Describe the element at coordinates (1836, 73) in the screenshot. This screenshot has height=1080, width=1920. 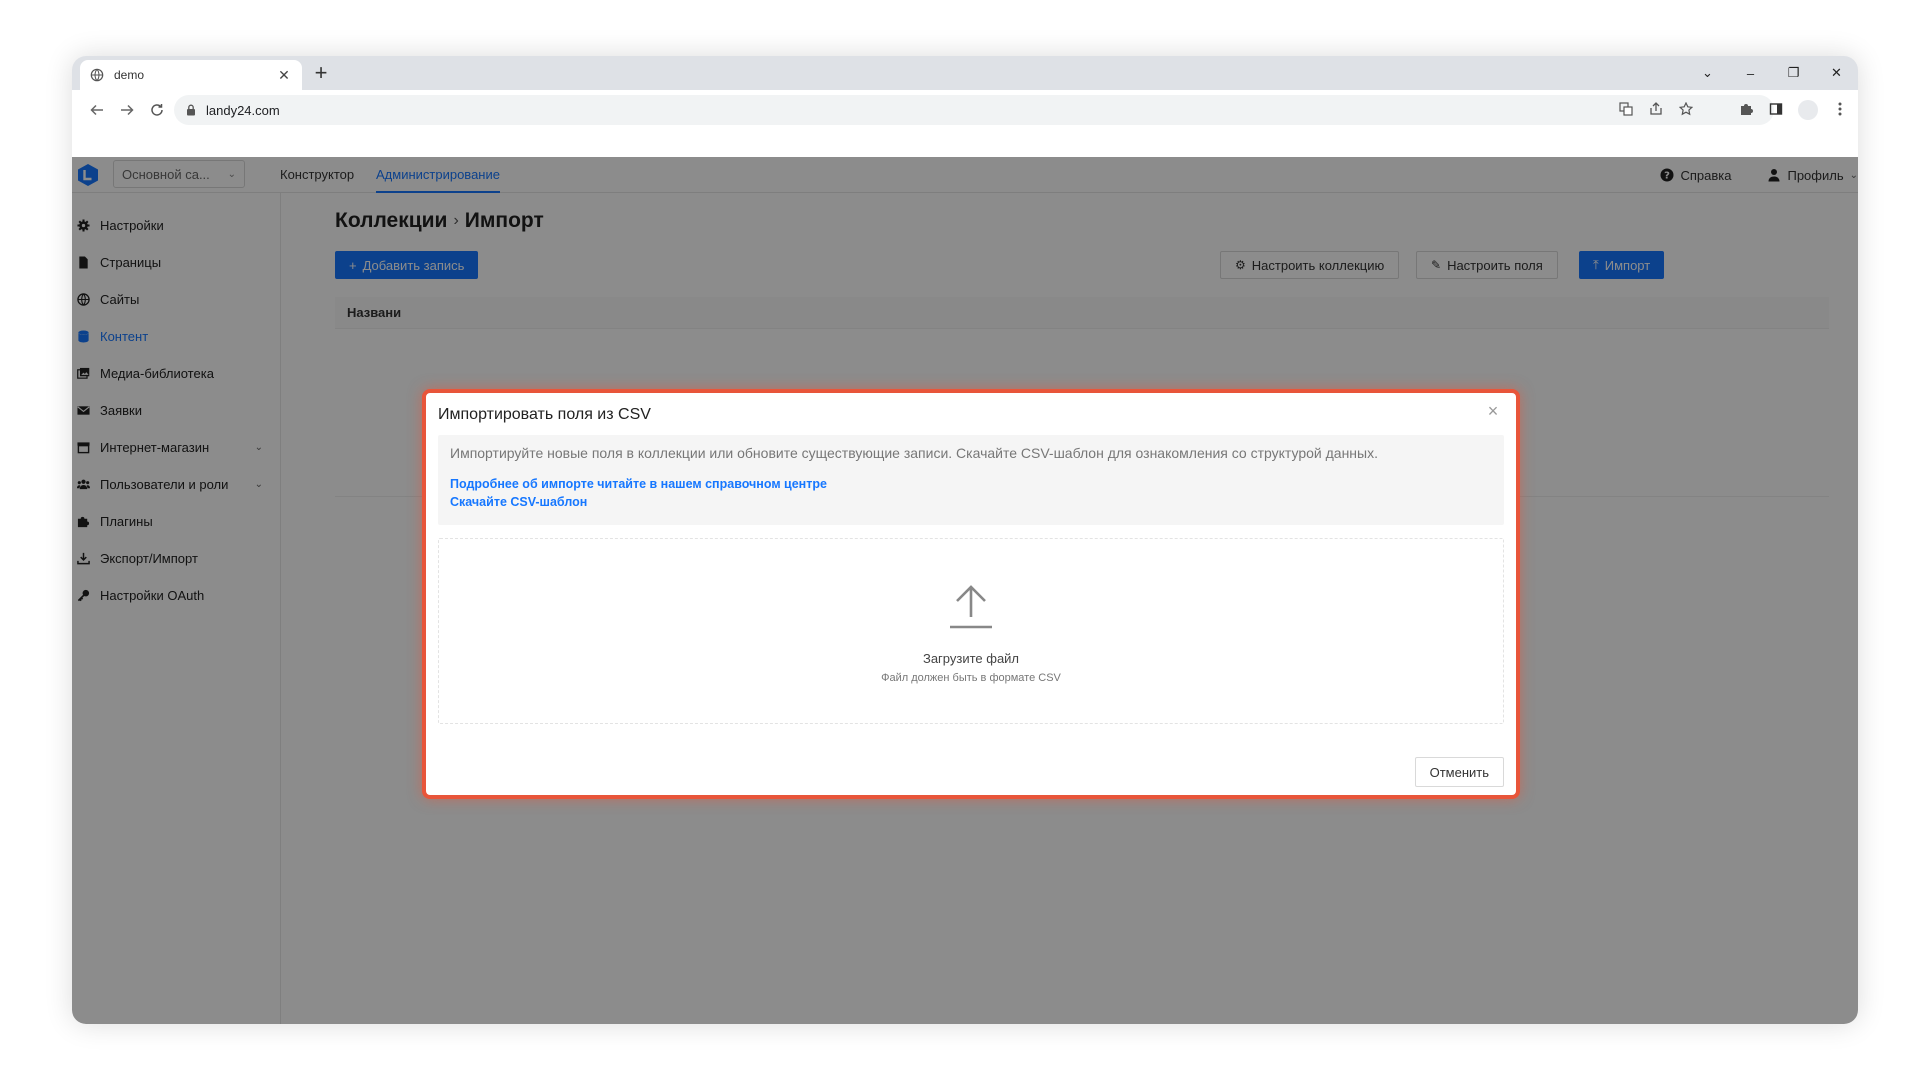
I see `close-window-button: ✕` at that location.